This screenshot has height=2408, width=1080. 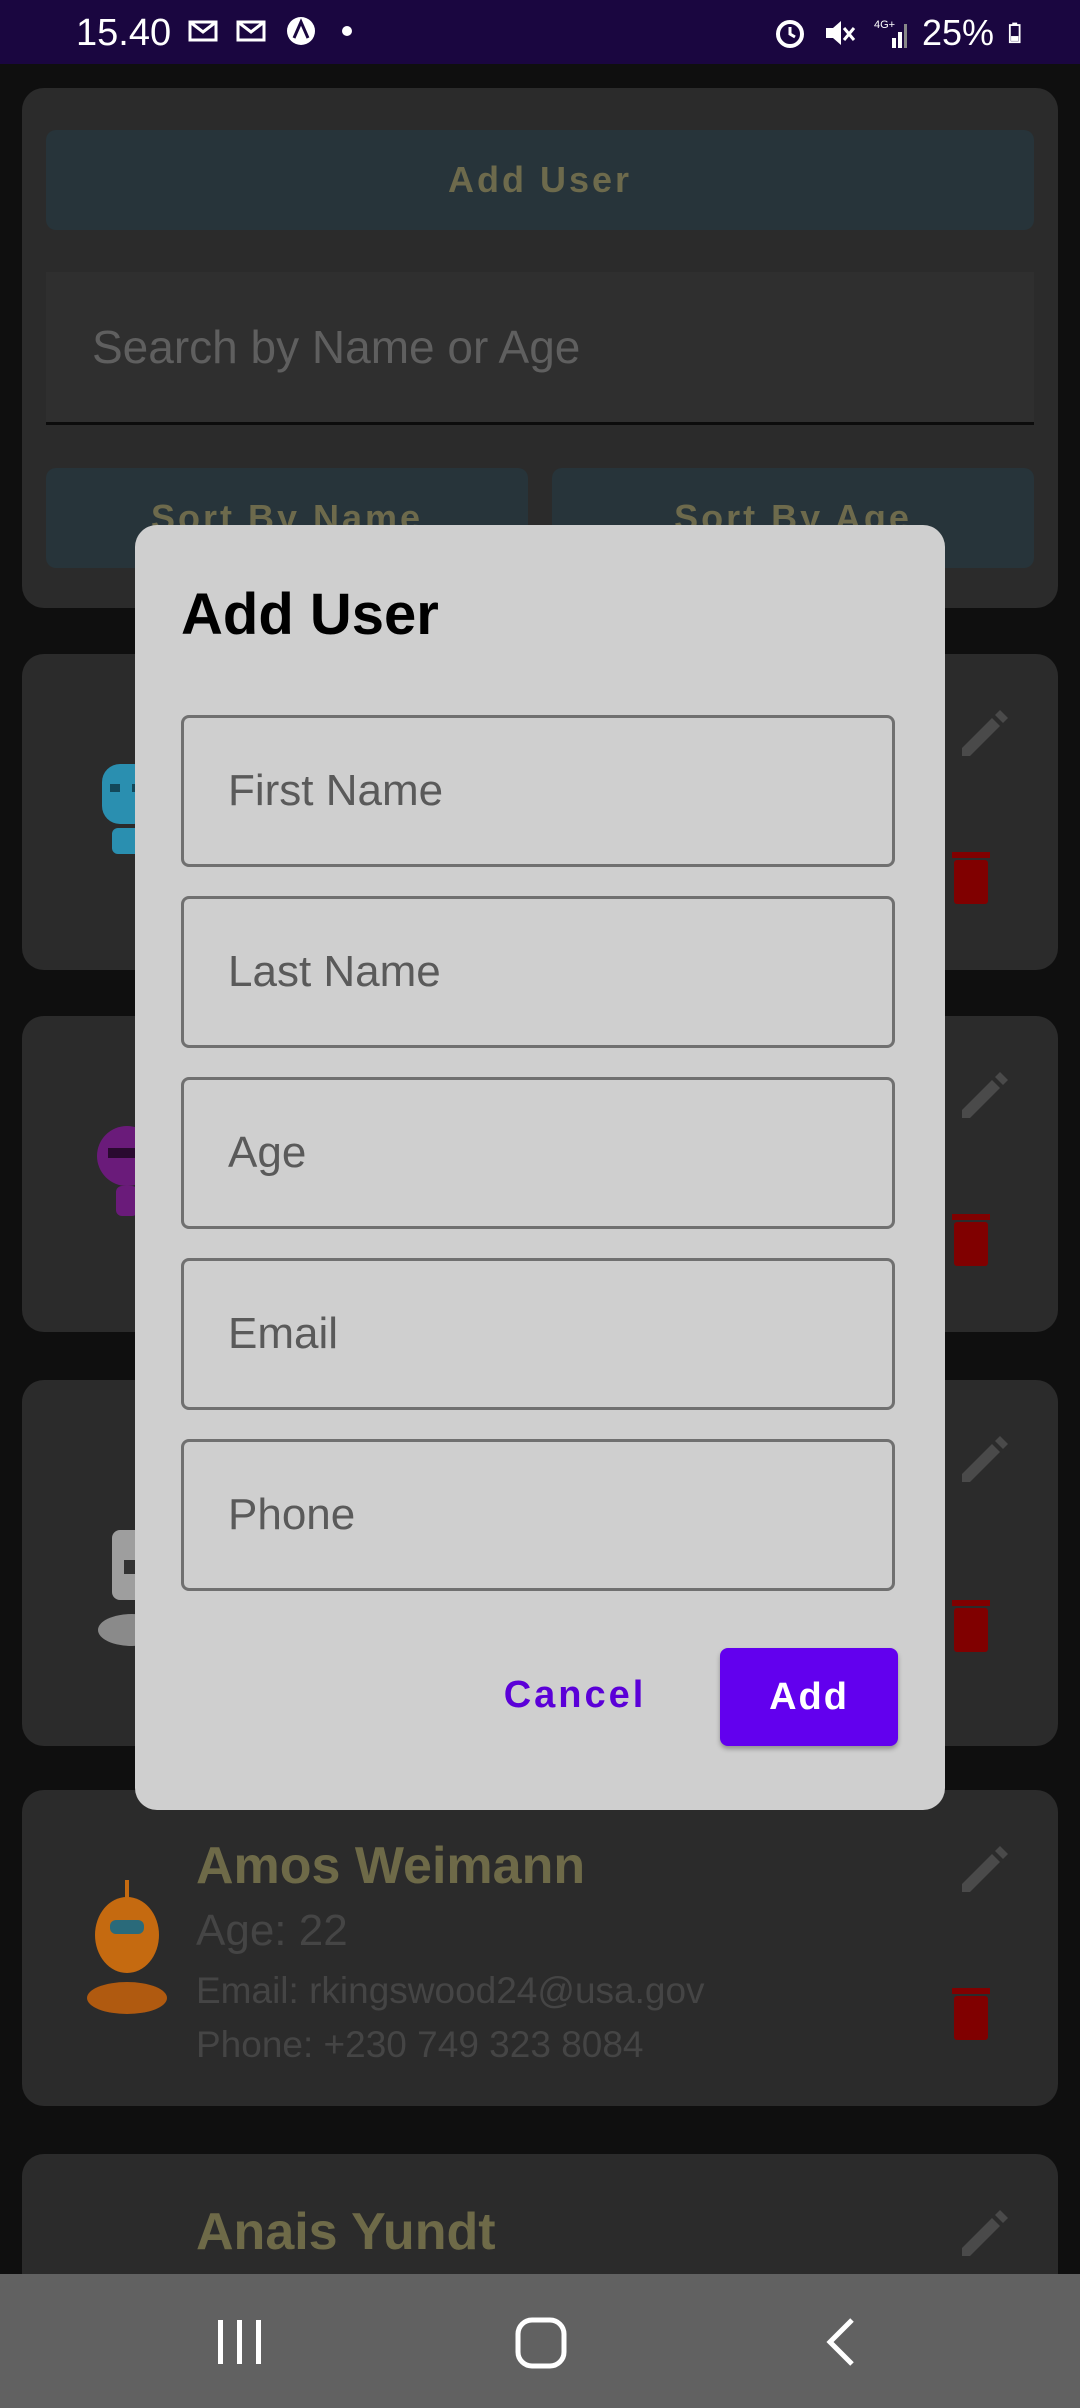 I want to click on recents-icon, so click(x=240, y=2342).